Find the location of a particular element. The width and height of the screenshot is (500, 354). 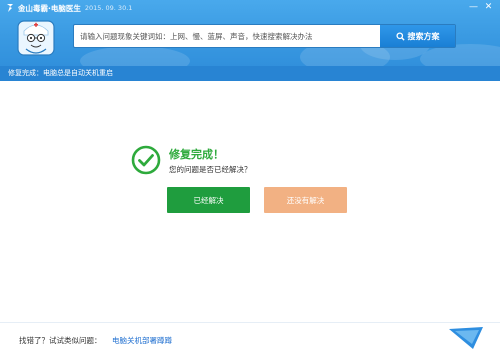

result-title: 修复完成！ is located at coordinates (196, 154).